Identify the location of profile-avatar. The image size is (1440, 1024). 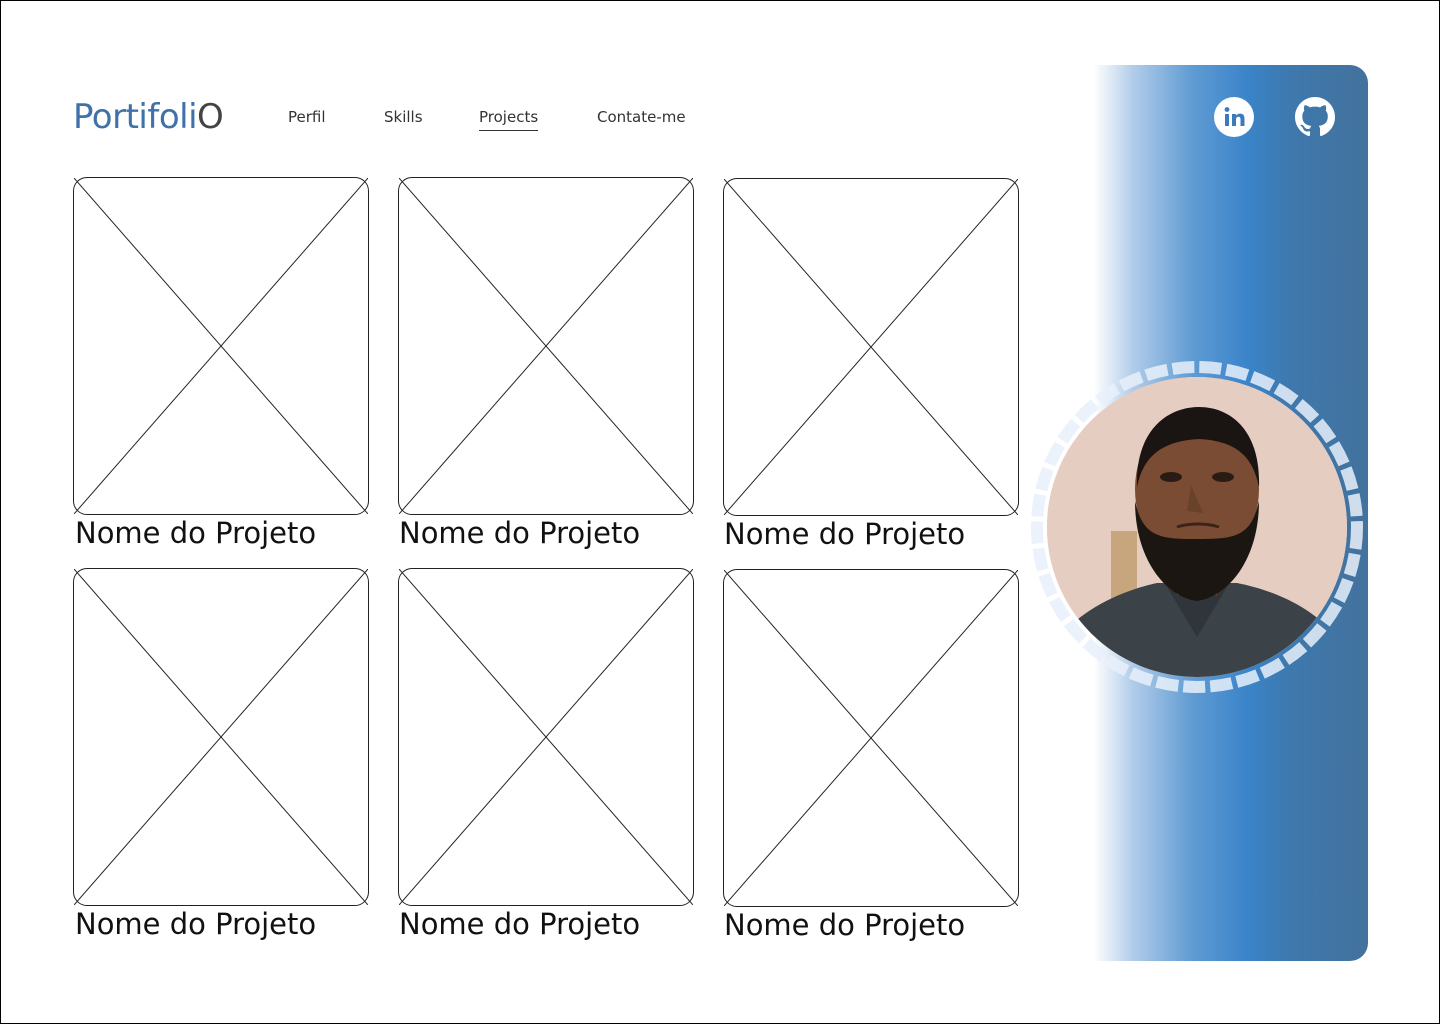
(1197, 527).